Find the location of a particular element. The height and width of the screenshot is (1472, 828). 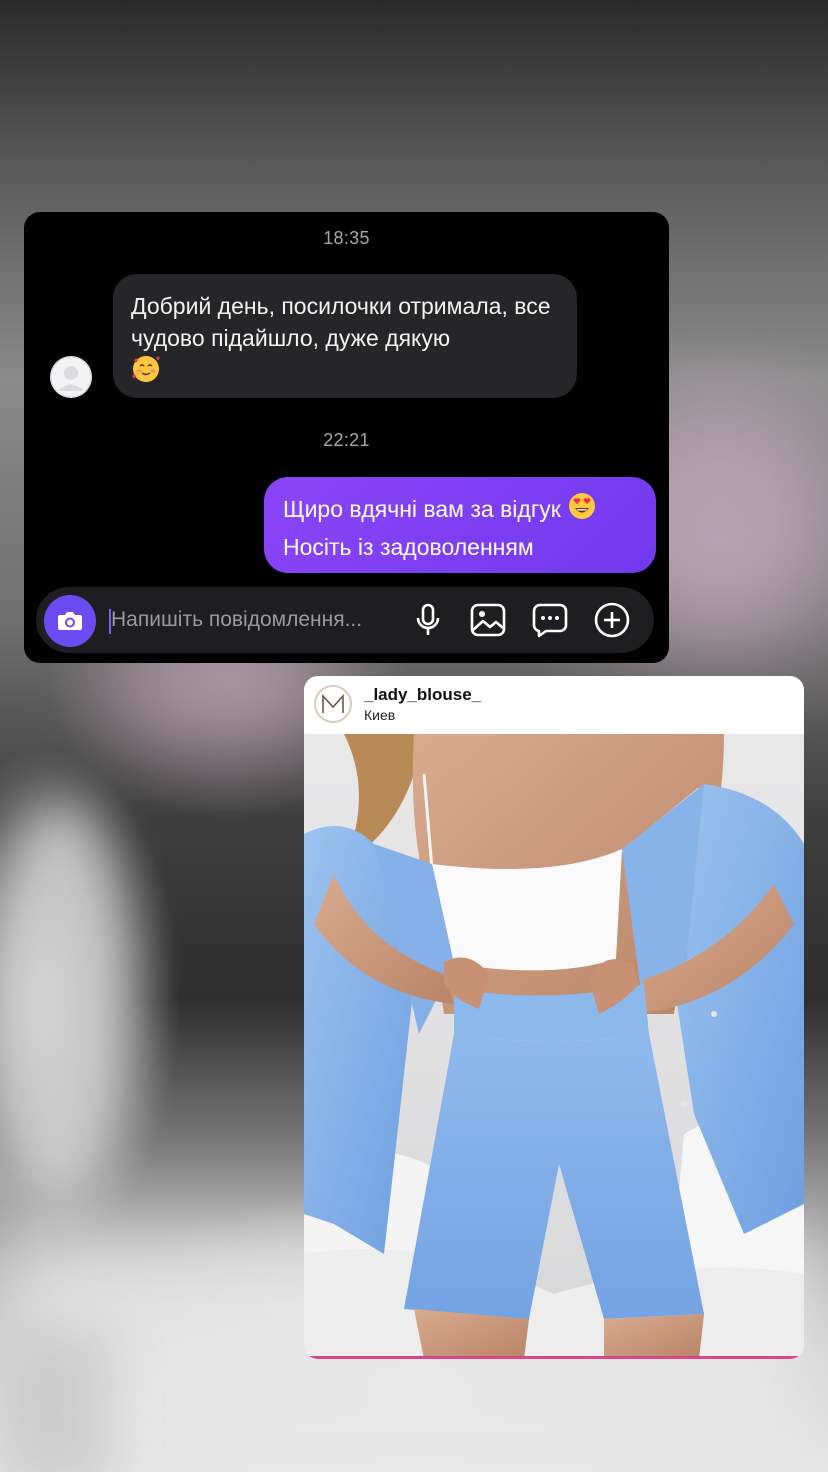

sent-message-line2: Носіть із задоволенням is located at coordinates (408, 547).